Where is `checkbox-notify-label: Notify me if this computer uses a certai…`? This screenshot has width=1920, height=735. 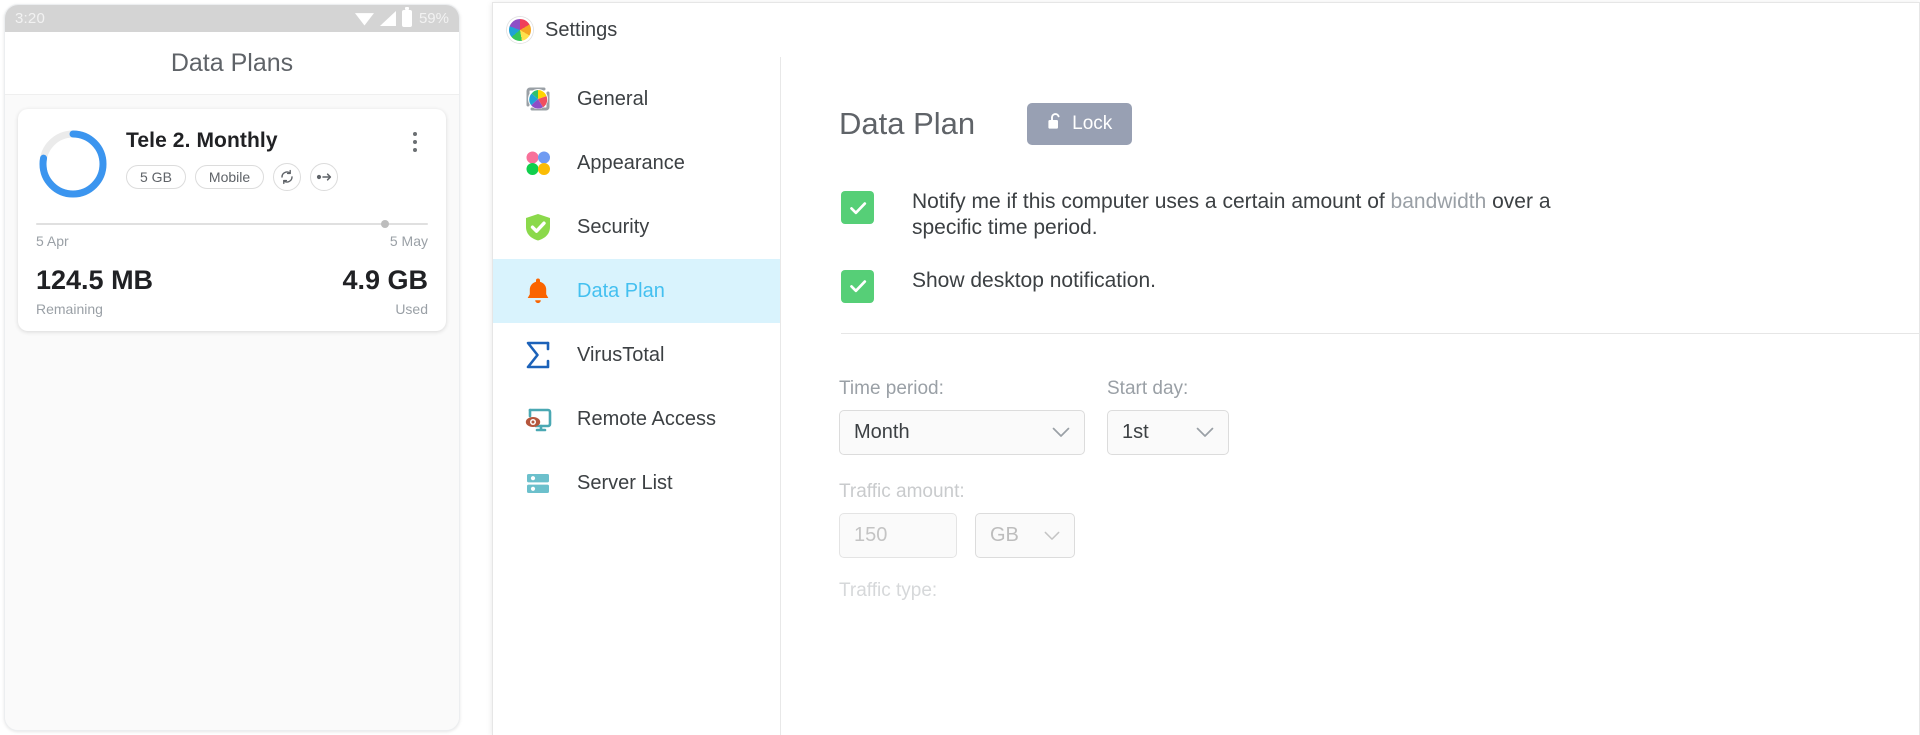 checkbox-notify-label: Notify me if this computer uses a certai… is located at coordinates (1232, 215).